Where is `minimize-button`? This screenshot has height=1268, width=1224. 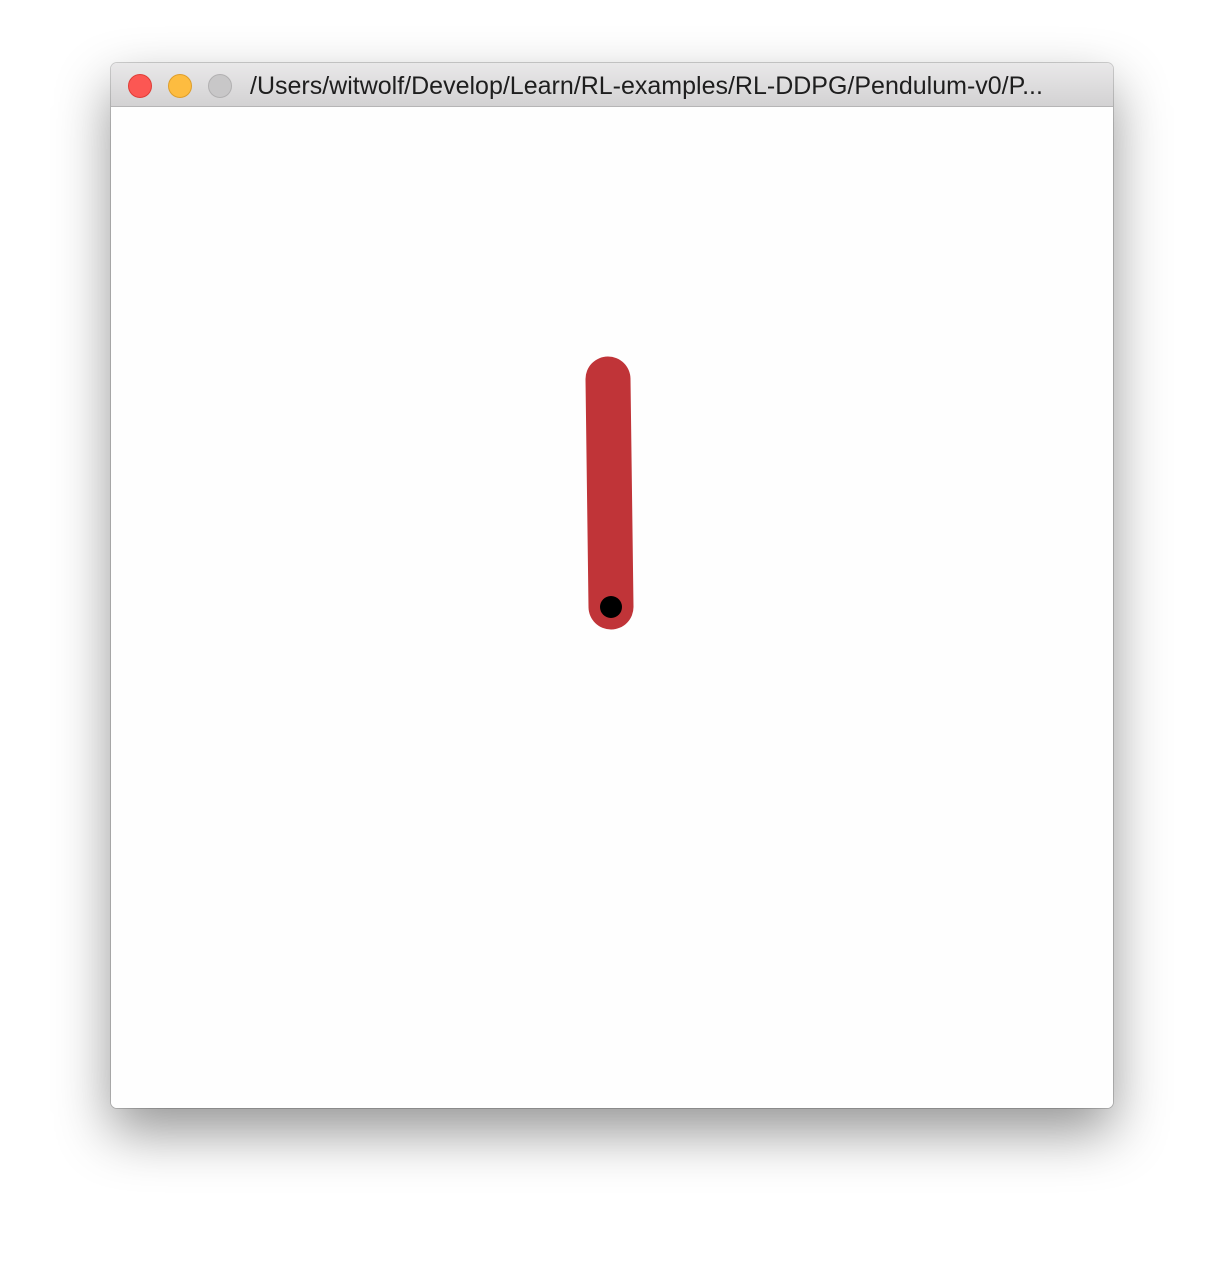
minimize-button is located at coordinates (180, 86).